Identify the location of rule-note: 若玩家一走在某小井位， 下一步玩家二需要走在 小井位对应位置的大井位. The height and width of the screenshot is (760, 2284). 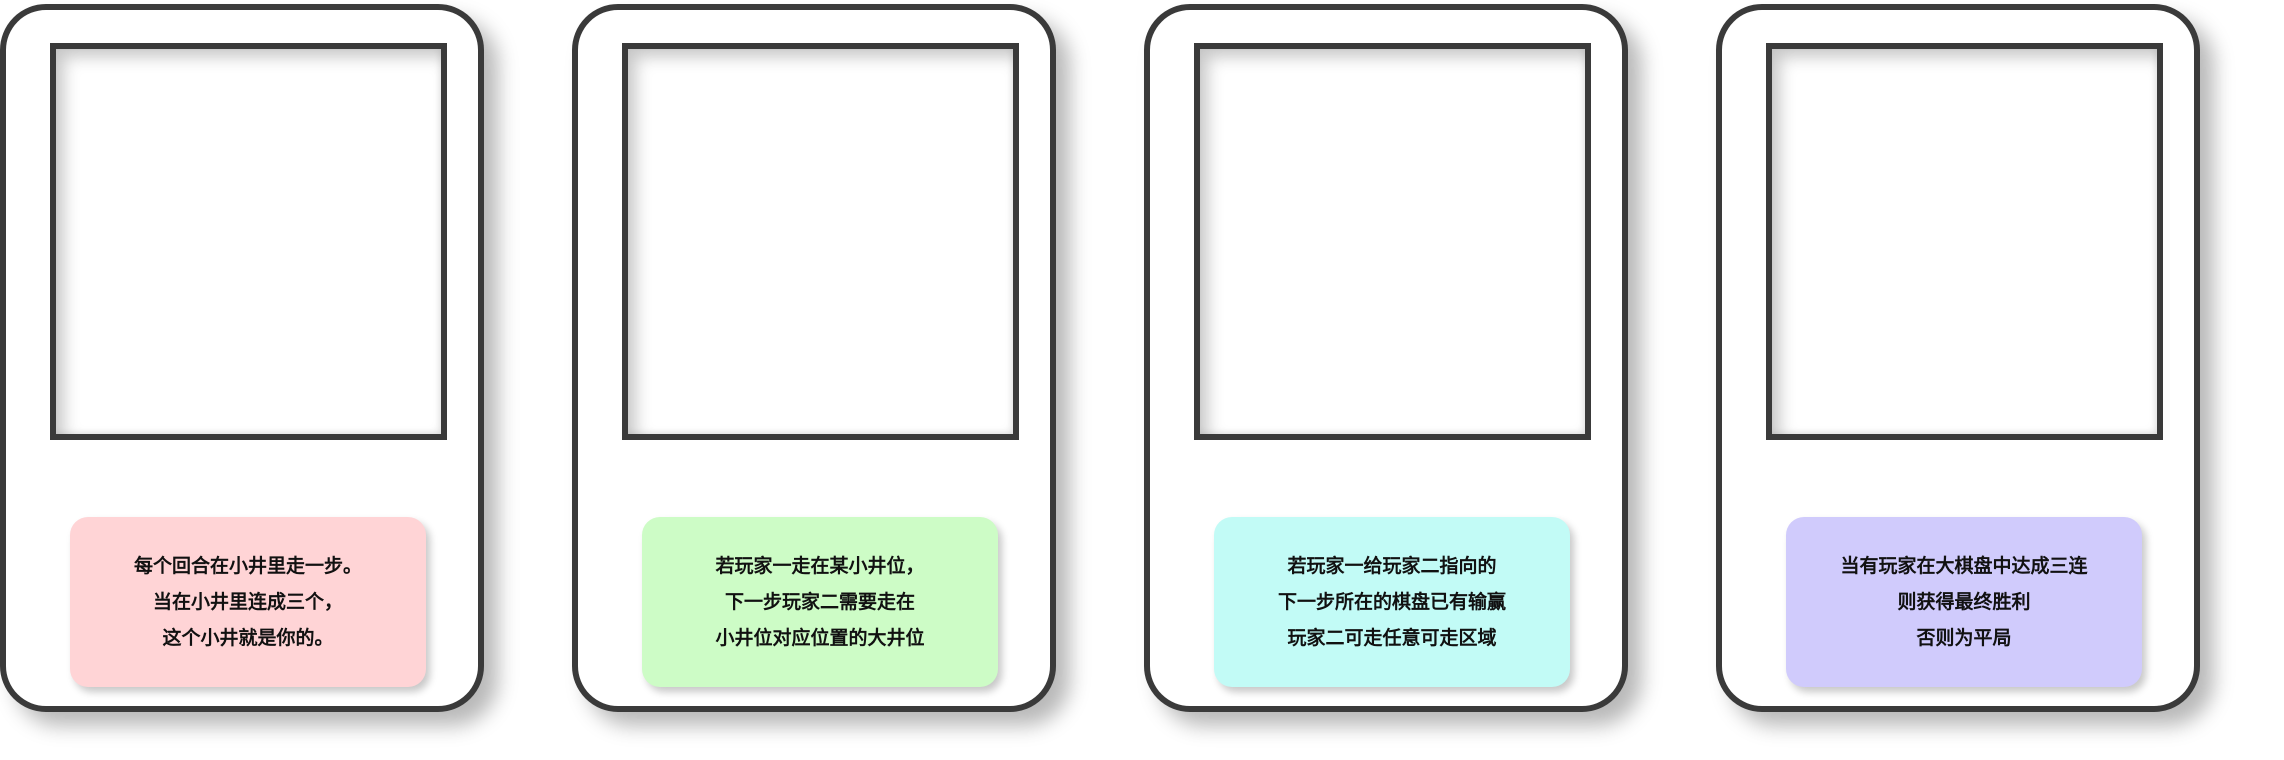
(820, 602).